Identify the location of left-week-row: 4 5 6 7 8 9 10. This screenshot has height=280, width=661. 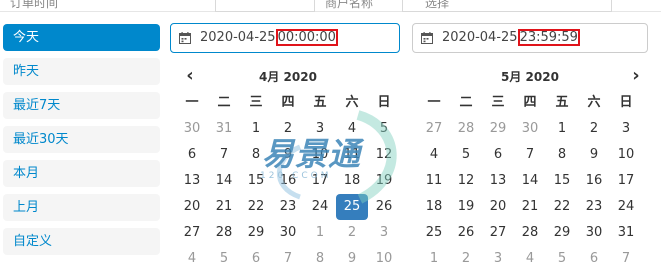
(288, 259).